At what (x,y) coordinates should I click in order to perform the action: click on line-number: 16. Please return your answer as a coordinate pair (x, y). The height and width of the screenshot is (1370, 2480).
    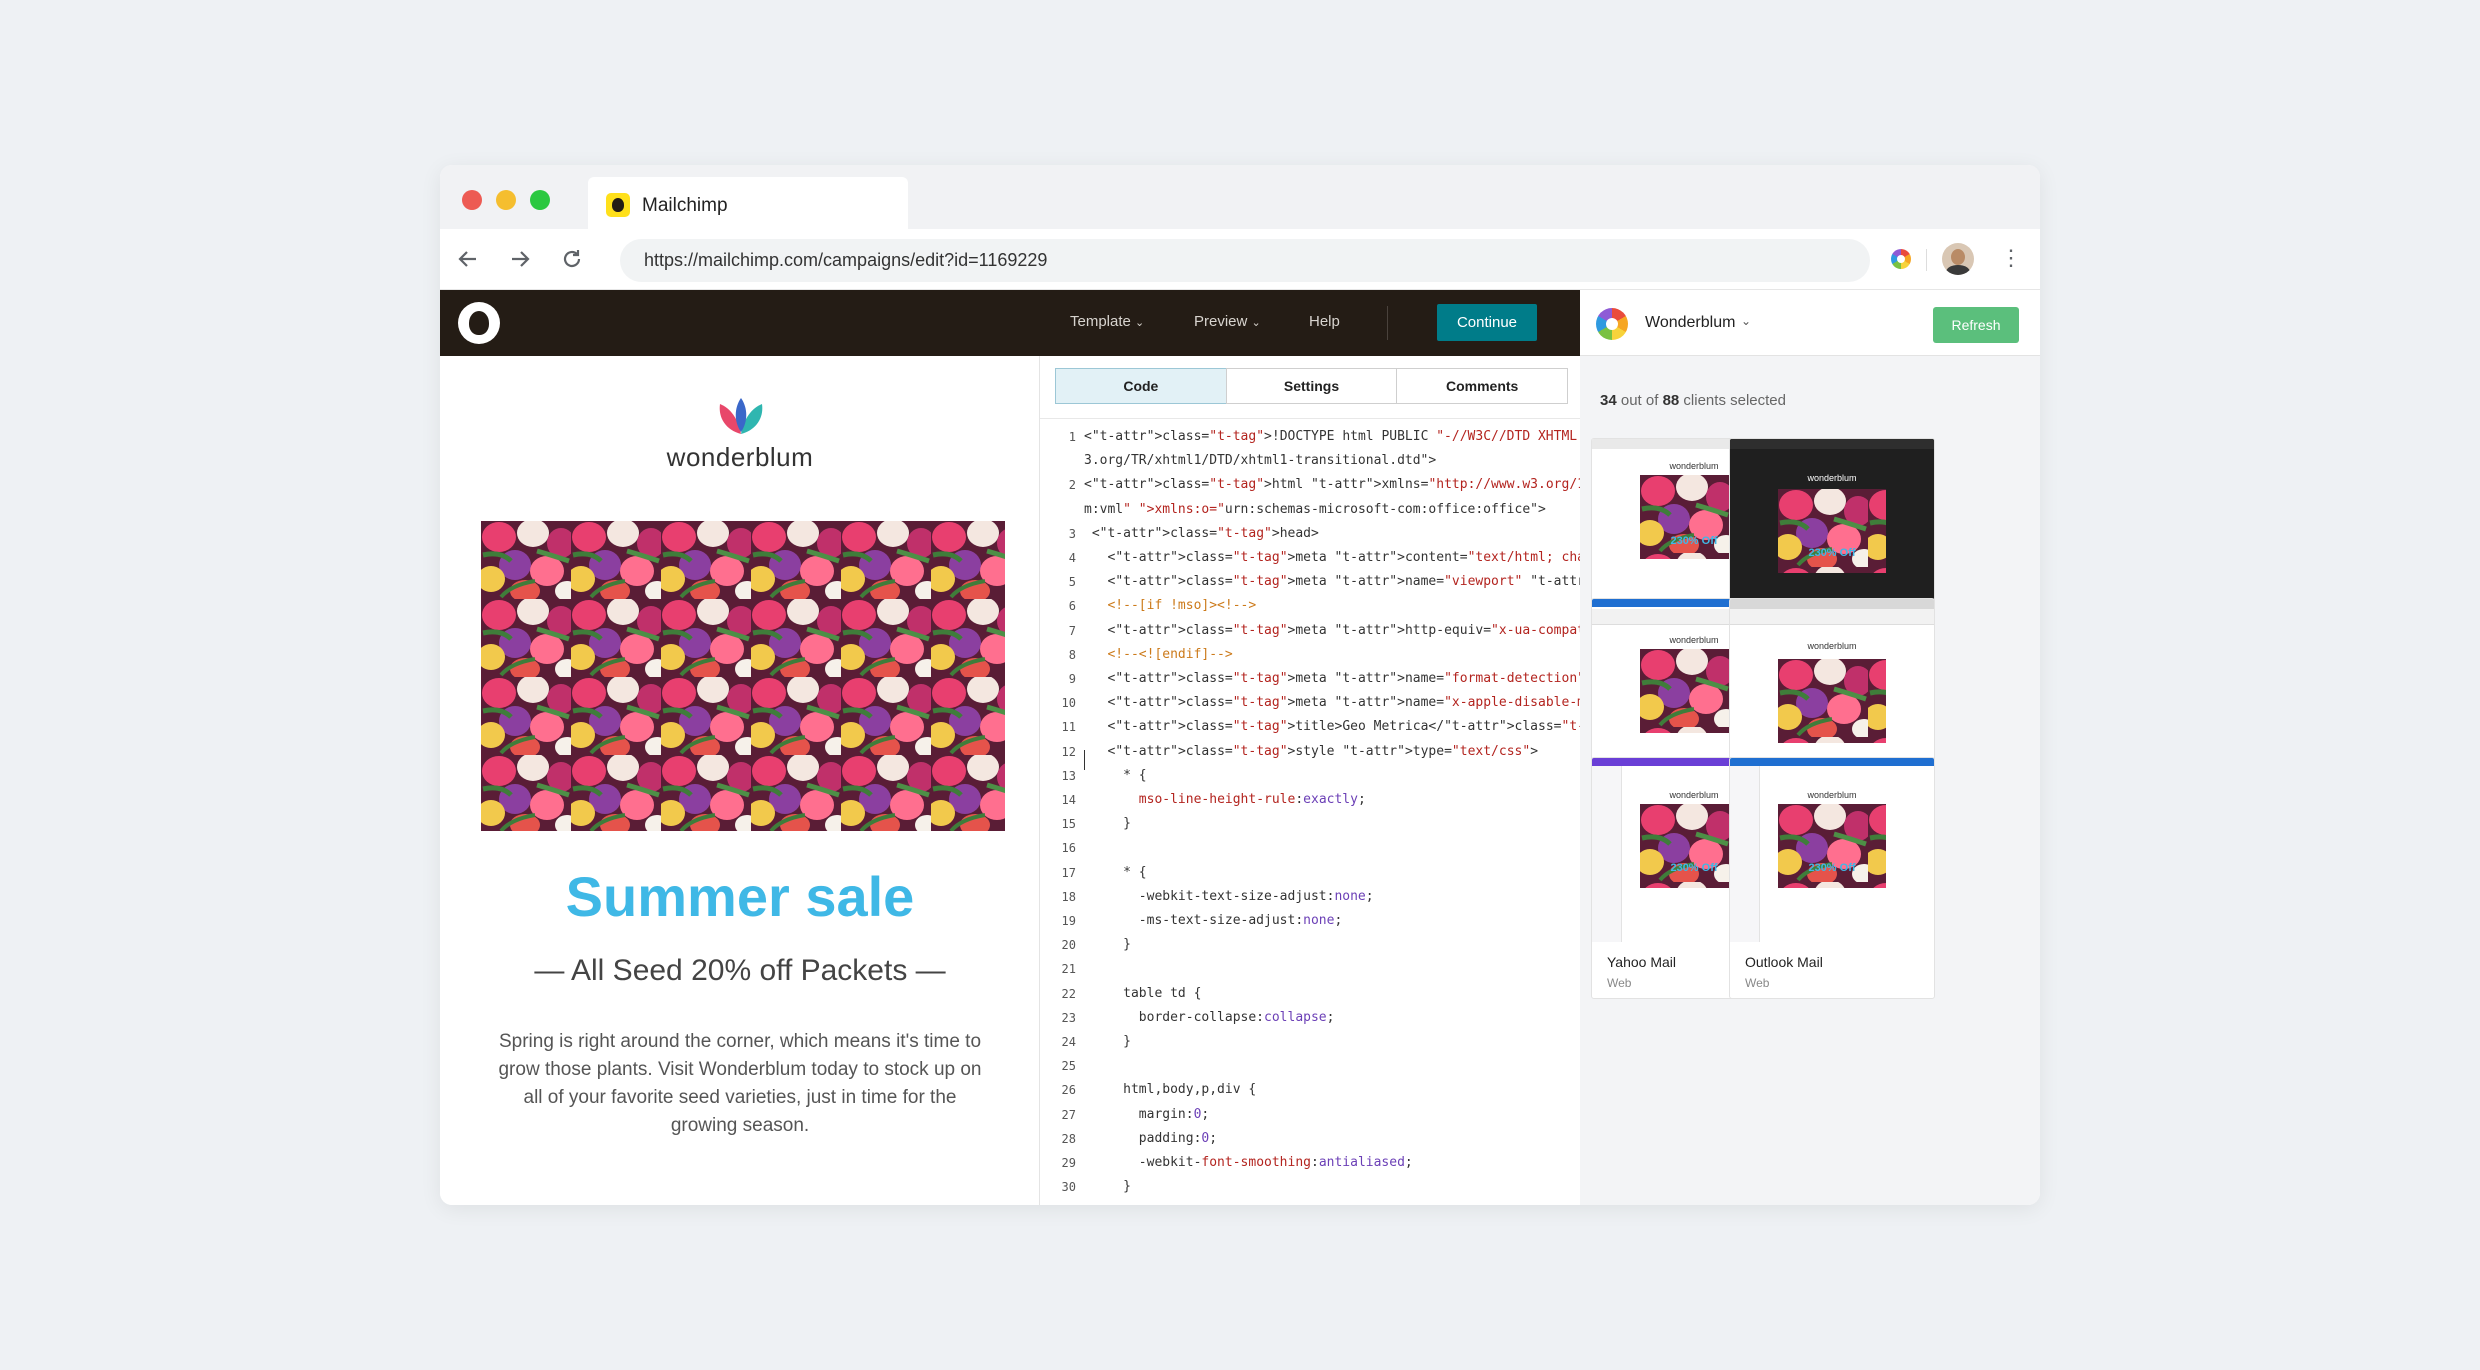
    Looking at the image, I should click on (1068, 848).